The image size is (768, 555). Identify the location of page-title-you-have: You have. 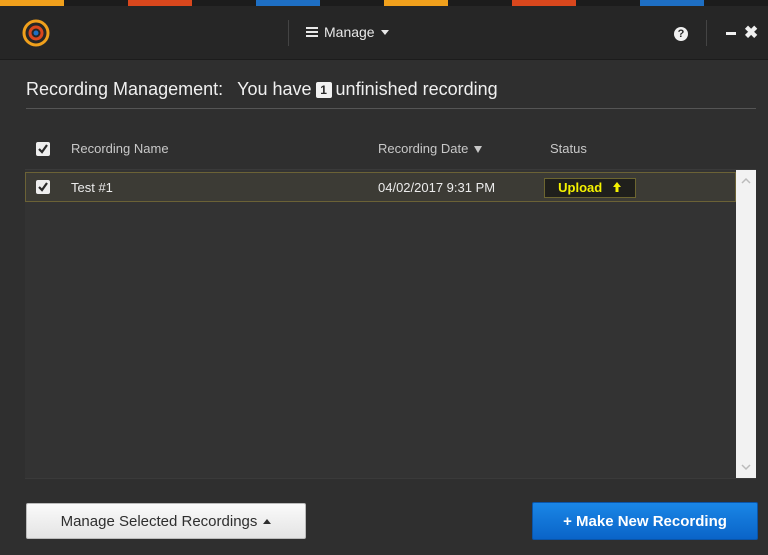
(274, 89).